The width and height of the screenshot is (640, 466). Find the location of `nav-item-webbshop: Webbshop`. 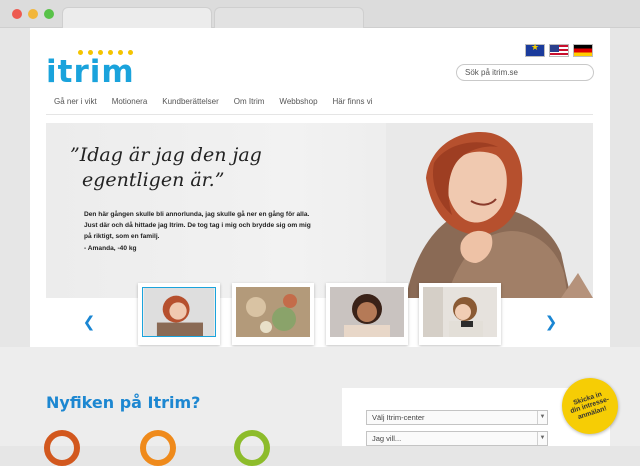

nav-item-webbshop: Webbshop is located at coordinates (298, 105).